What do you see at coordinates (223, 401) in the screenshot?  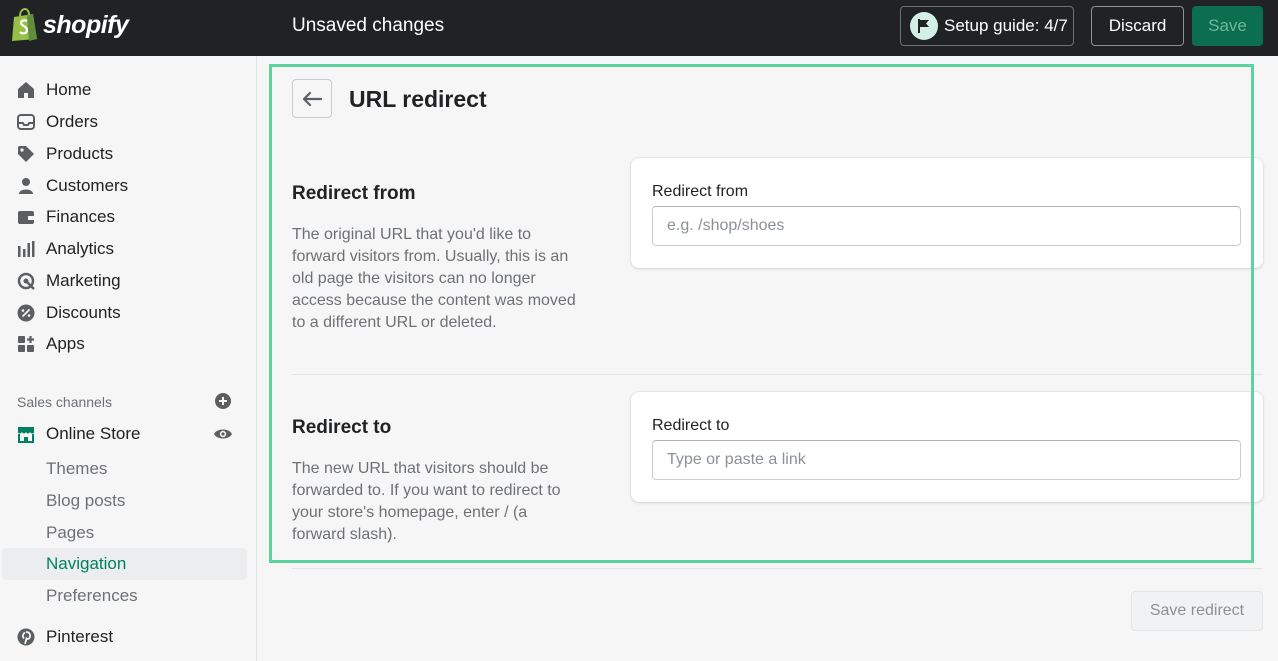 I see `add-circle-icon` at bounding box center [223, 401].